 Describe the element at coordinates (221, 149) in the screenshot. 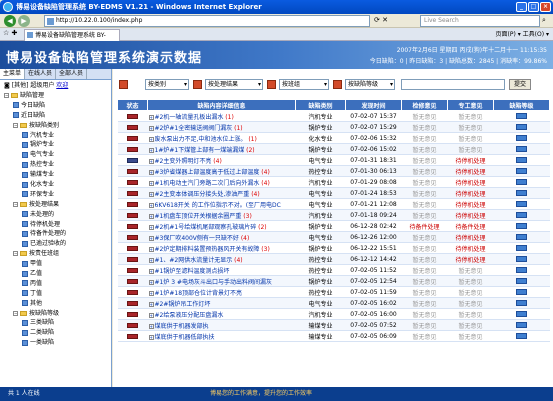

I see `content-cell: +1#炉#1下煤管上部有一煤端漏煤 (2)` at that location.